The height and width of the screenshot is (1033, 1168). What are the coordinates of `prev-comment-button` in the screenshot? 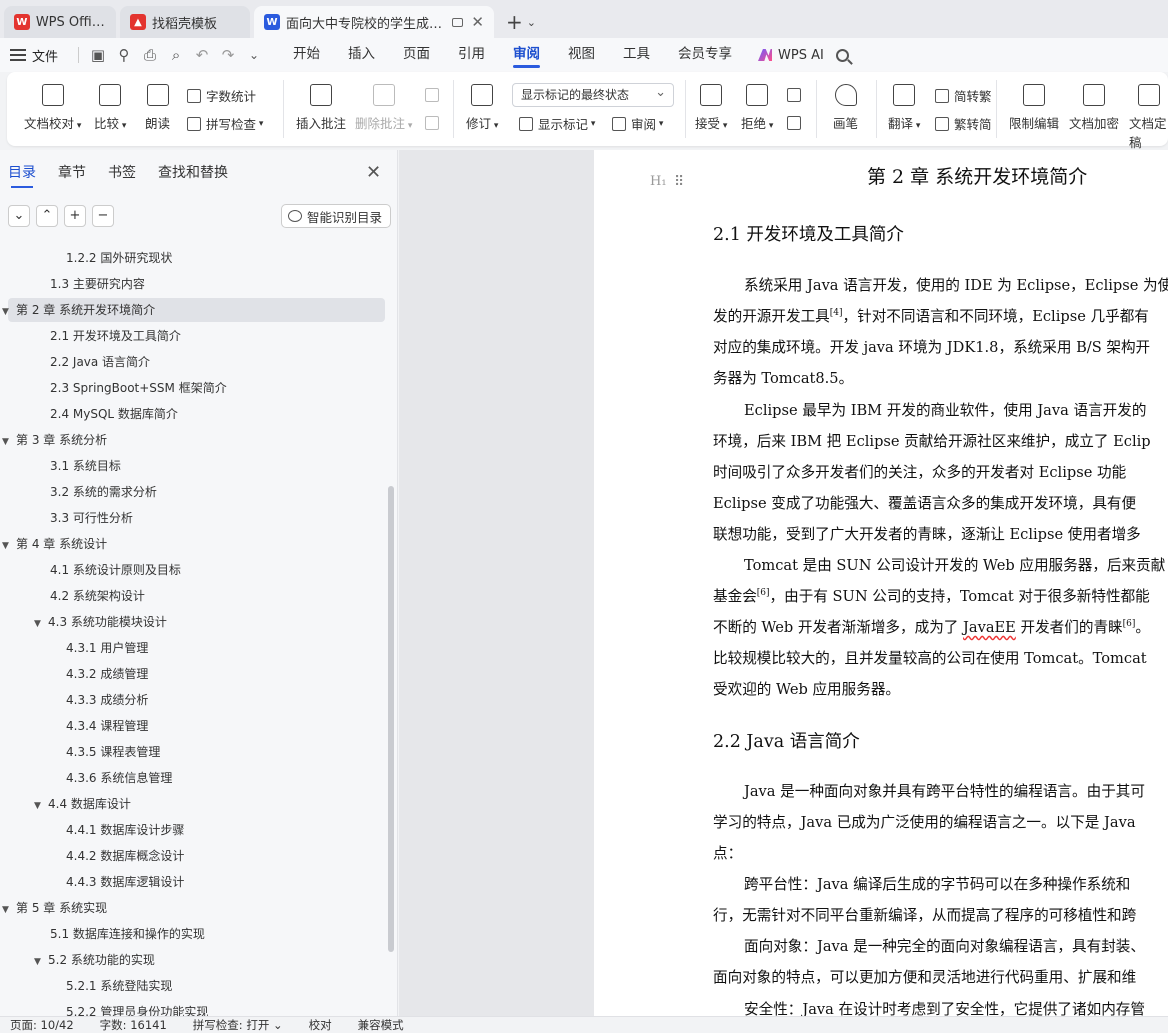 It's located at (434, 95).